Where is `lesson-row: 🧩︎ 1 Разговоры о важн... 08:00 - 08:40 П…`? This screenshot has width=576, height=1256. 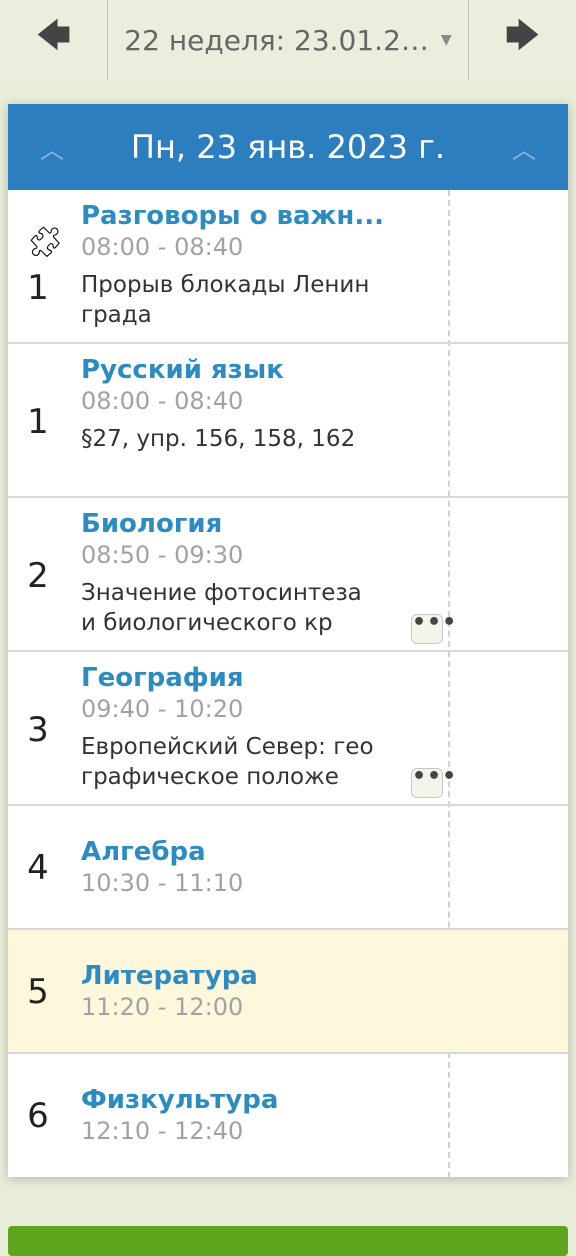 lesson-row: 🧩︎ 1 Разговоры о важн... 08:00 - 08:40 П… is located at coordinates (288, 267).